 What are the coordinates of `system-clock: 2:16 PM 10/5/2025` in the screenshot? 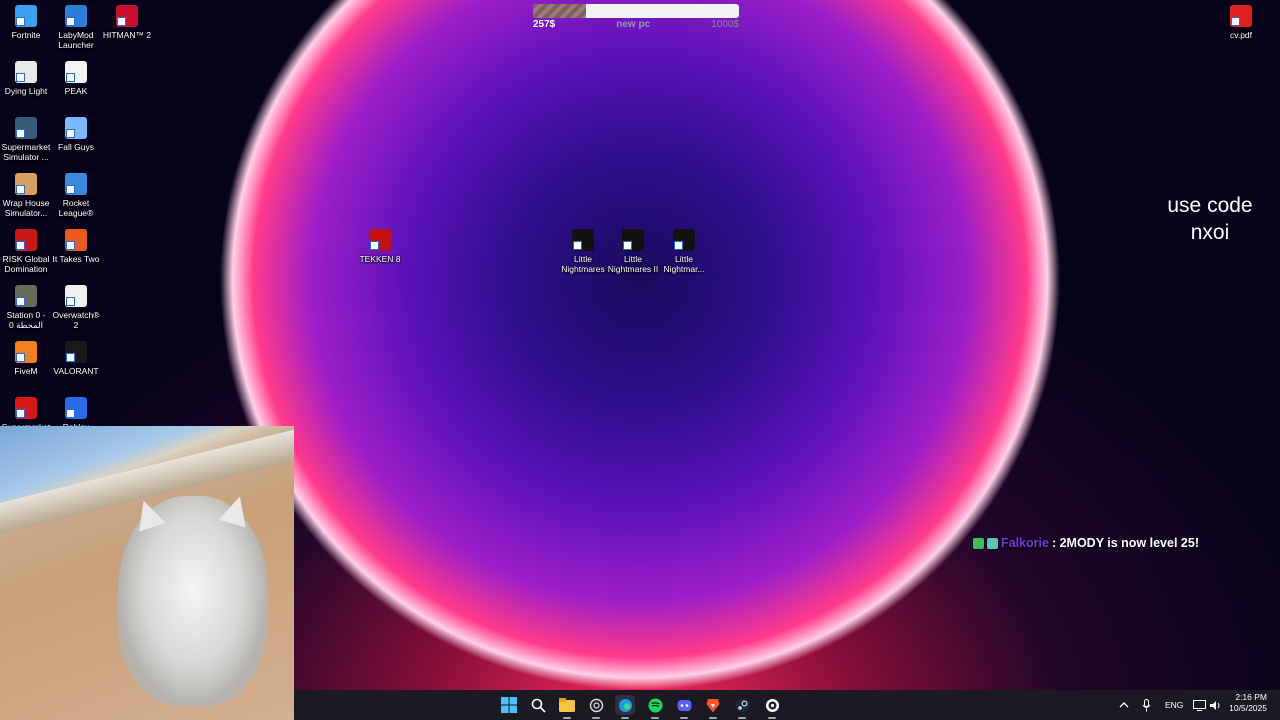 It's located at (1248, 703).